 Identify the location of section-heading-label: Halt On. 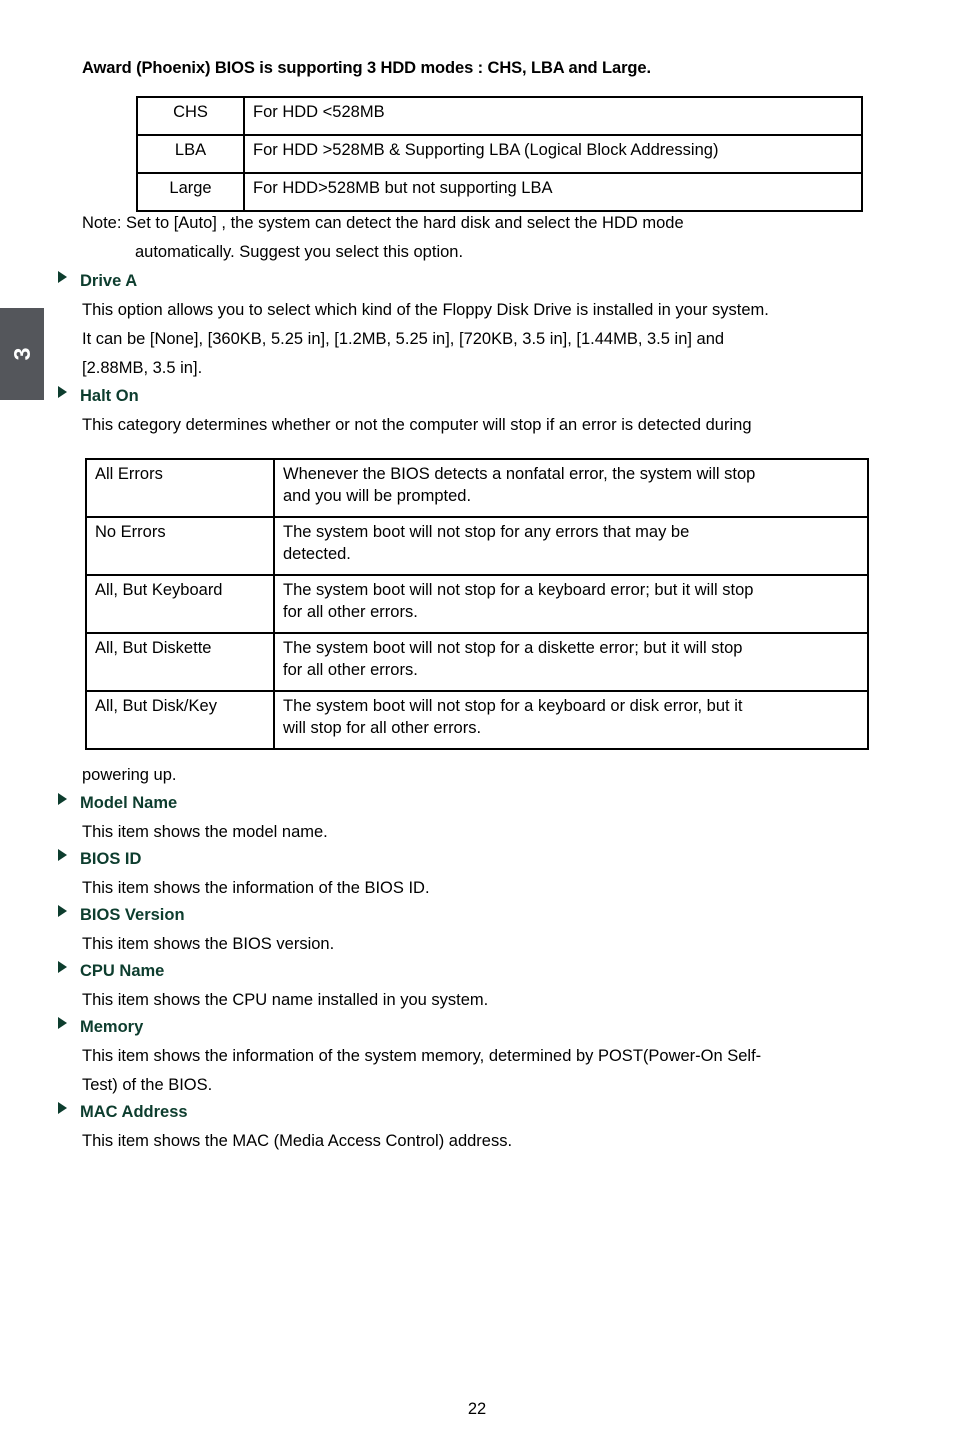
(109, 396).